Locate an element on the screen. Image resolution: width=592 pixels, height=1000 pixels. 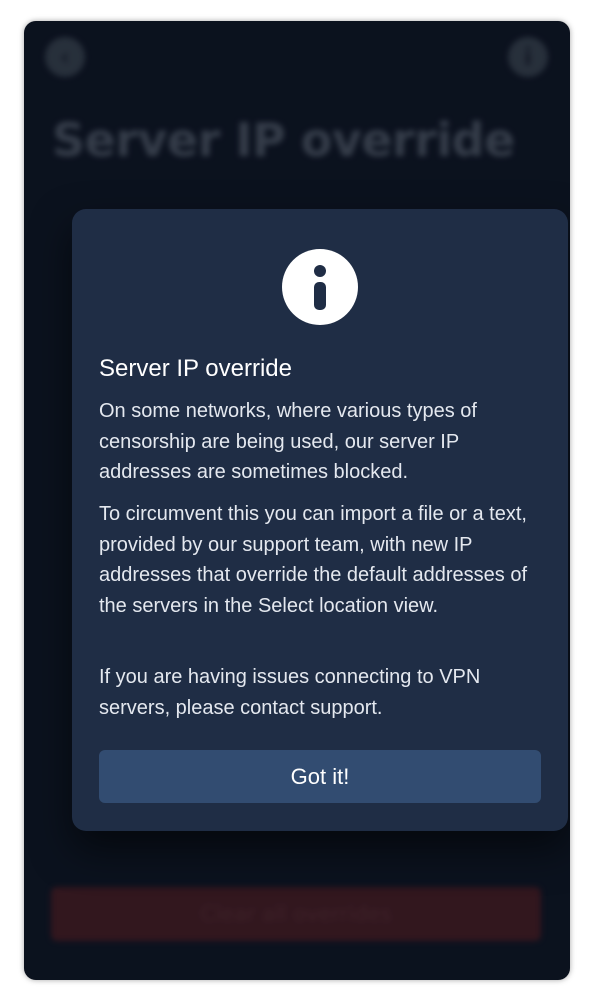
info-icon-stem is located at coordinates (320, 296).